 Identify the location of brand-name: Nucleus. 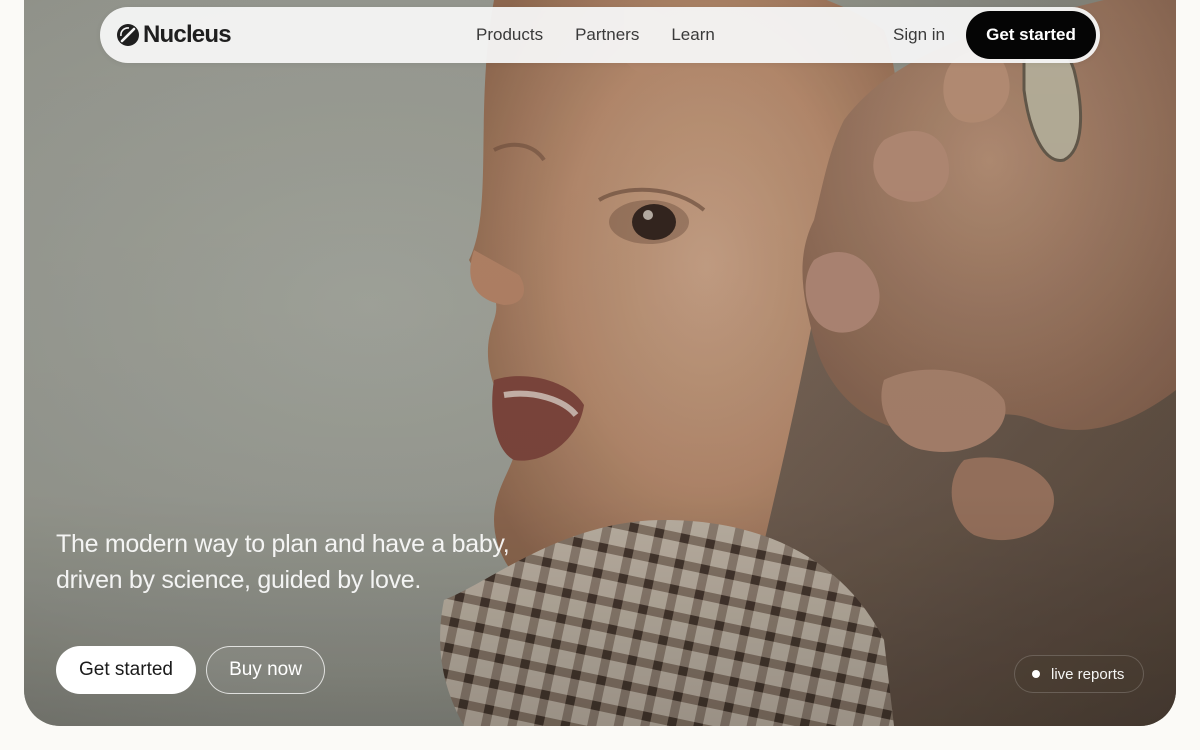
(187, 34).